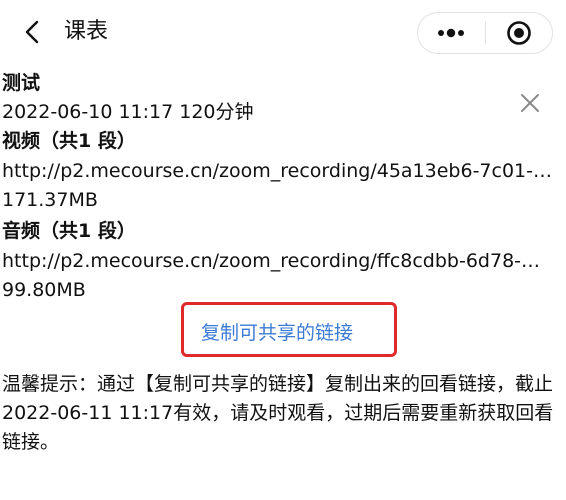 This screenshot has height=500, width=566. Describe the element at coordinates (69, 141) in the screenshot. I see `video-heading: 视频（共1 段）` at that location.